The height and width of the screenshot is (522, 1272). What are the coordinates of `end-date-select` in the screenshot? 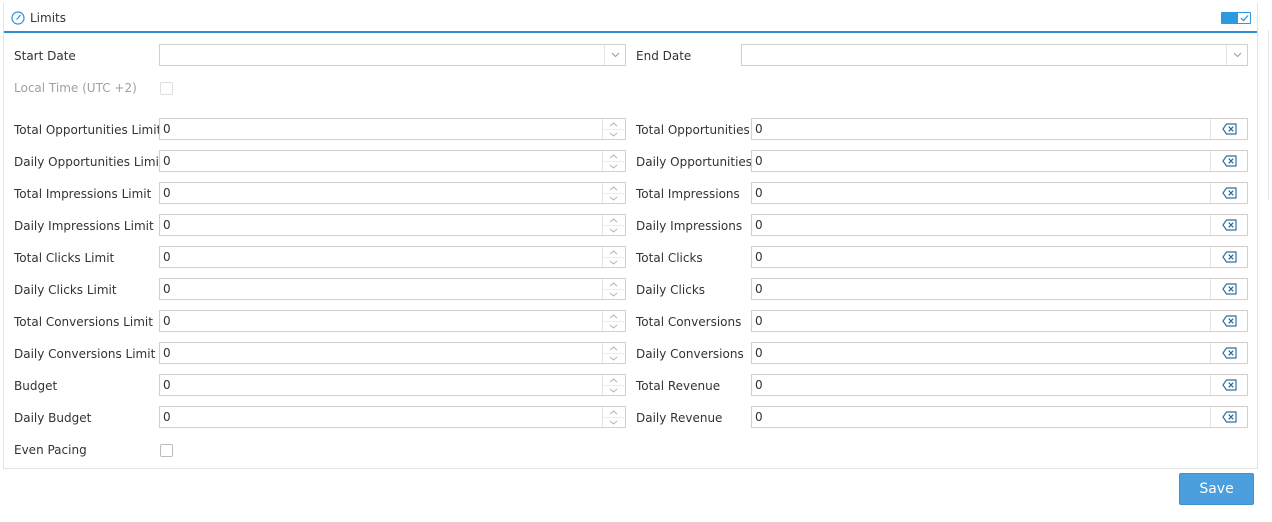 It's located at (994, 55).